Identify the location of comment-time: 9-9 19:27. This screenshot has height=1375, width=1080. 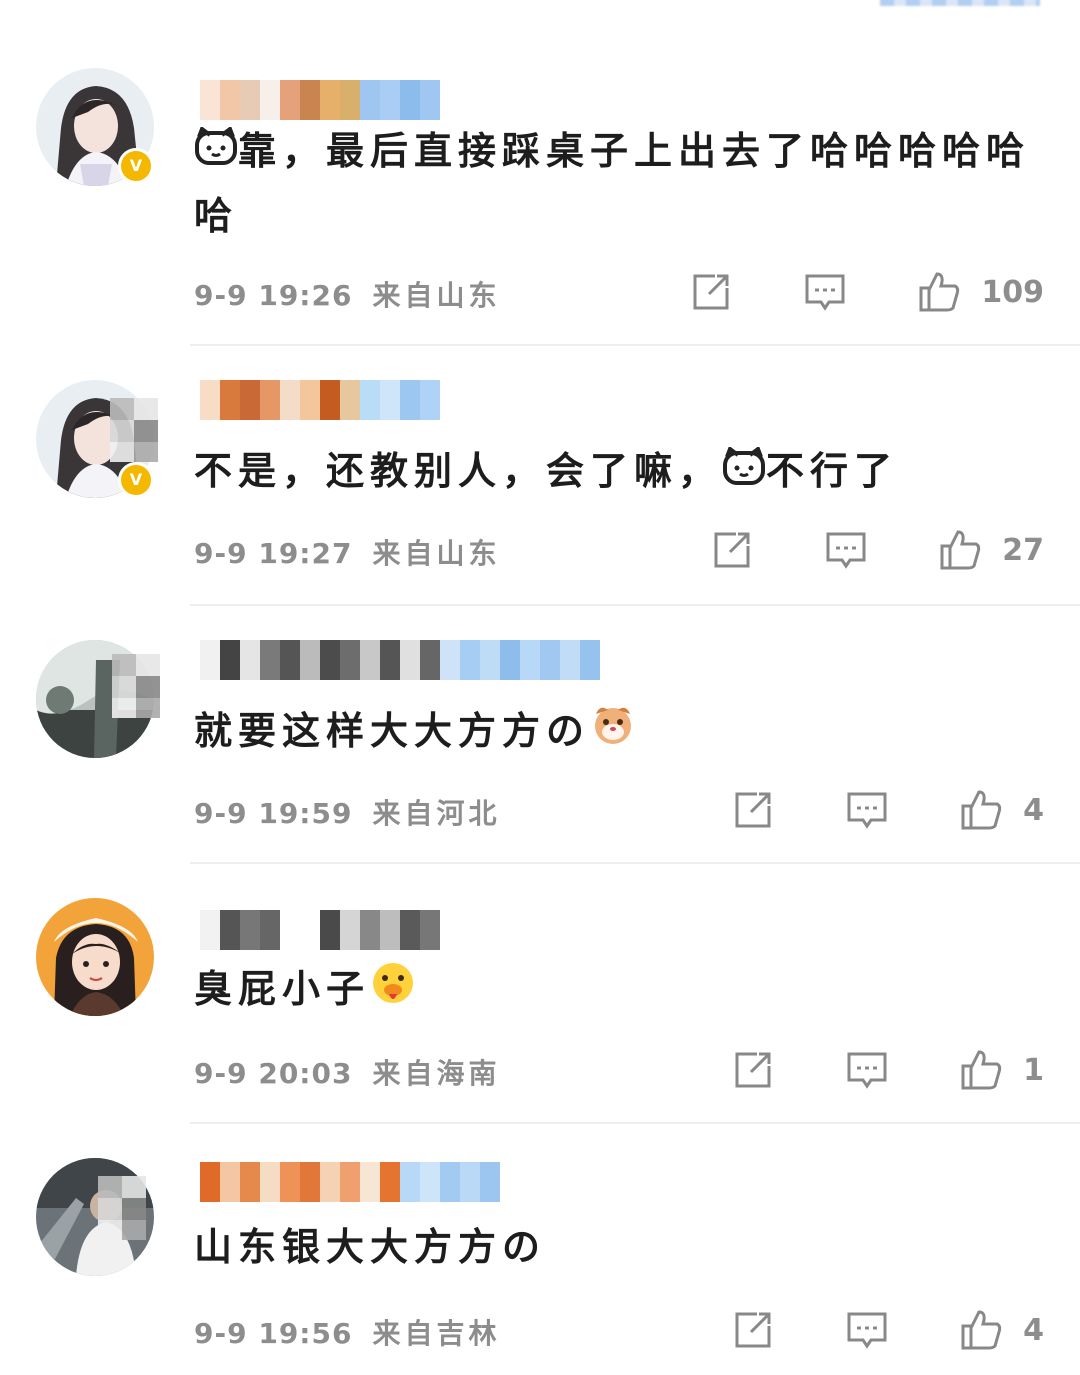
(273, 553).